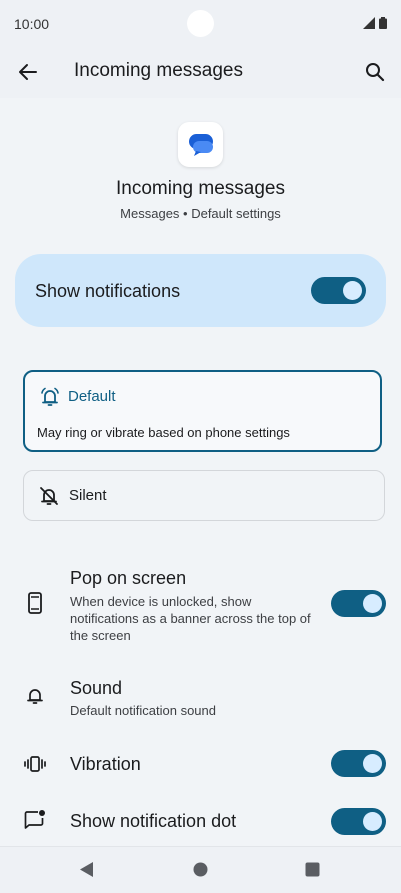 The width and height of the screenshot is (401, 893). What do you see at coordinates (49, 498) in the screenshot?
I see `bell-off-icon` at bounding box center [49, 498].